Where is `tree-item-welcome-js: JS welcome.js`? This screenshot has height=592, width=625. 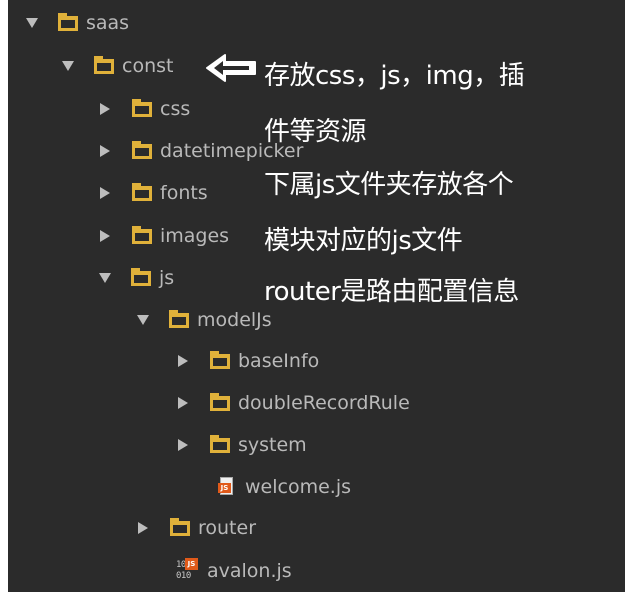
tree-item-welcome-js: JS welcome.js is located at coordinates (284, 487).